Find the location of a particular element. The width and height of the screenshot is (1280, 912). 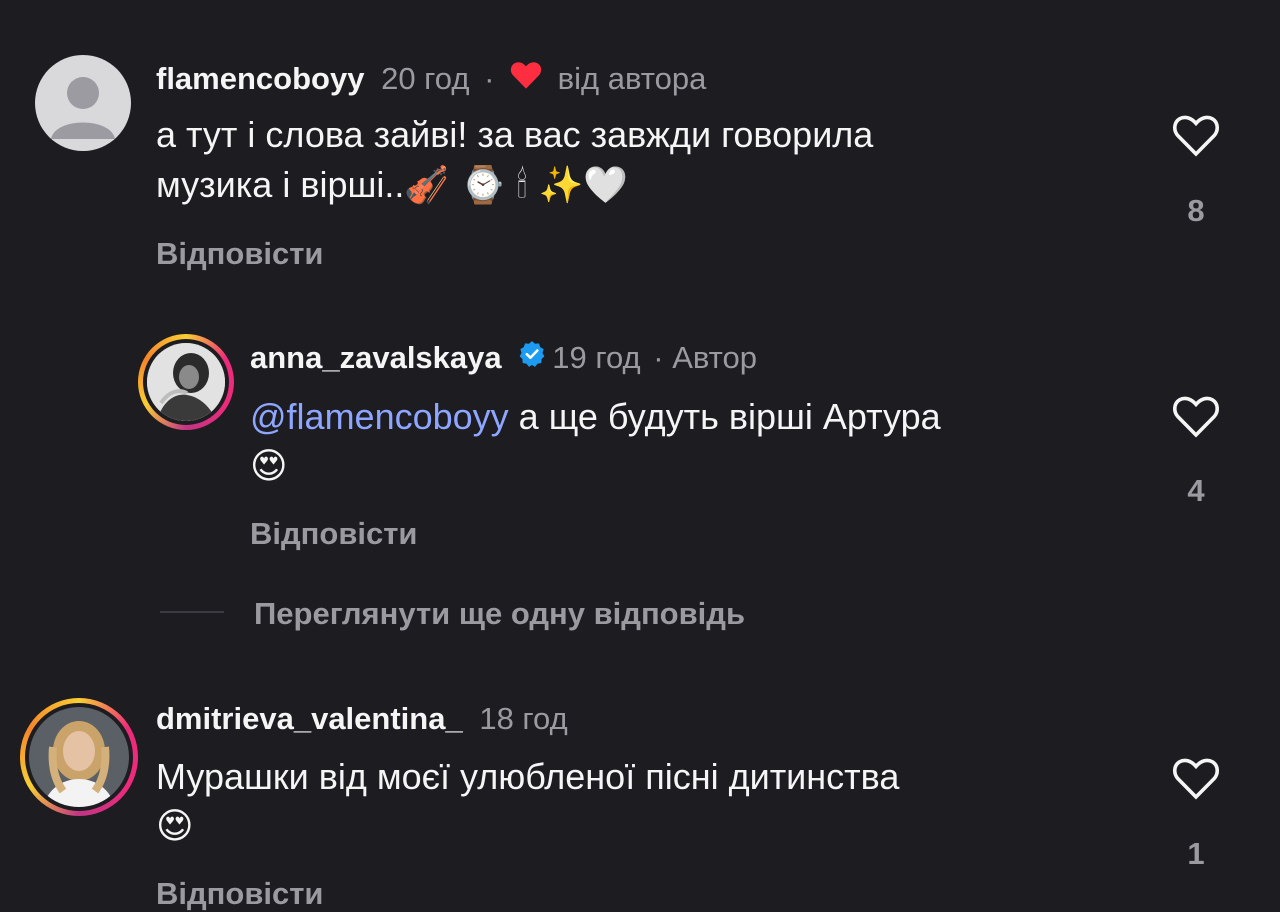

mention-link: @flamencoboyy is located at coordinates (379, 416).